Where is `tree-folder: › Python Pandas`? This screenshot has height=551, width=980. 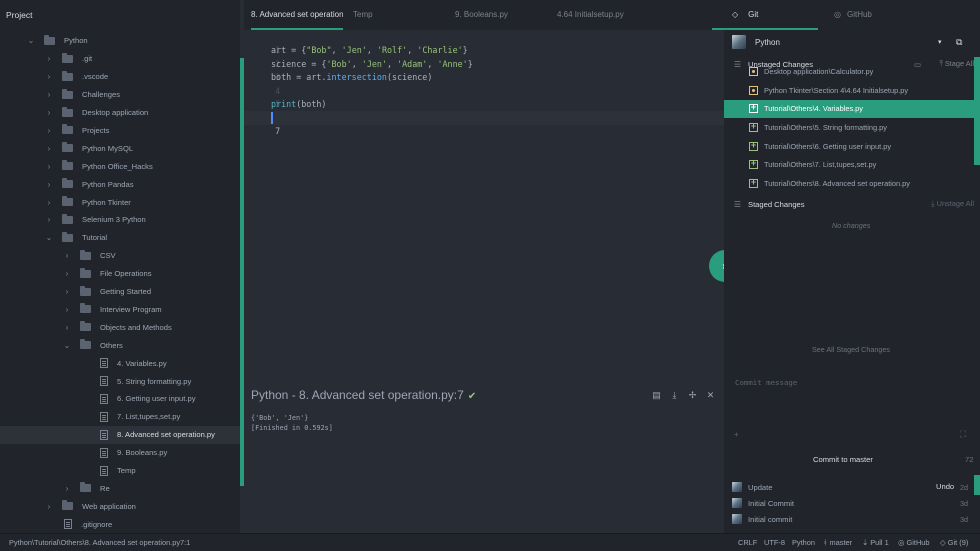
tree-folder: › Python Pandas is located at coordinates (120, 184).